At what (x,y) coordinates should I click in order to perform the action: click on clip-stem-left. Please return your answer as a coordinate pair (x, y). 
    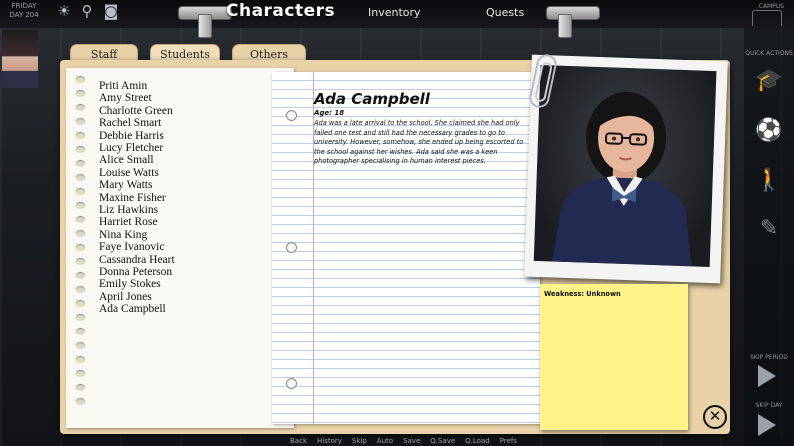
    Looking at the image, I should click on (205, 26).